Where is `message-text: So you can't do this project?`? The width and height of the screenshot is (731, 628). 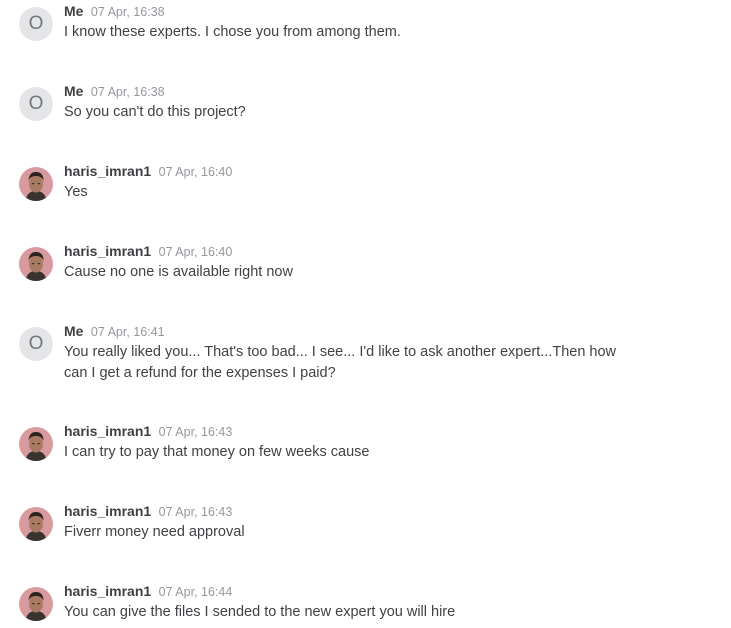
message-text: So you can't do this project? is located at coordinates (155, 112).